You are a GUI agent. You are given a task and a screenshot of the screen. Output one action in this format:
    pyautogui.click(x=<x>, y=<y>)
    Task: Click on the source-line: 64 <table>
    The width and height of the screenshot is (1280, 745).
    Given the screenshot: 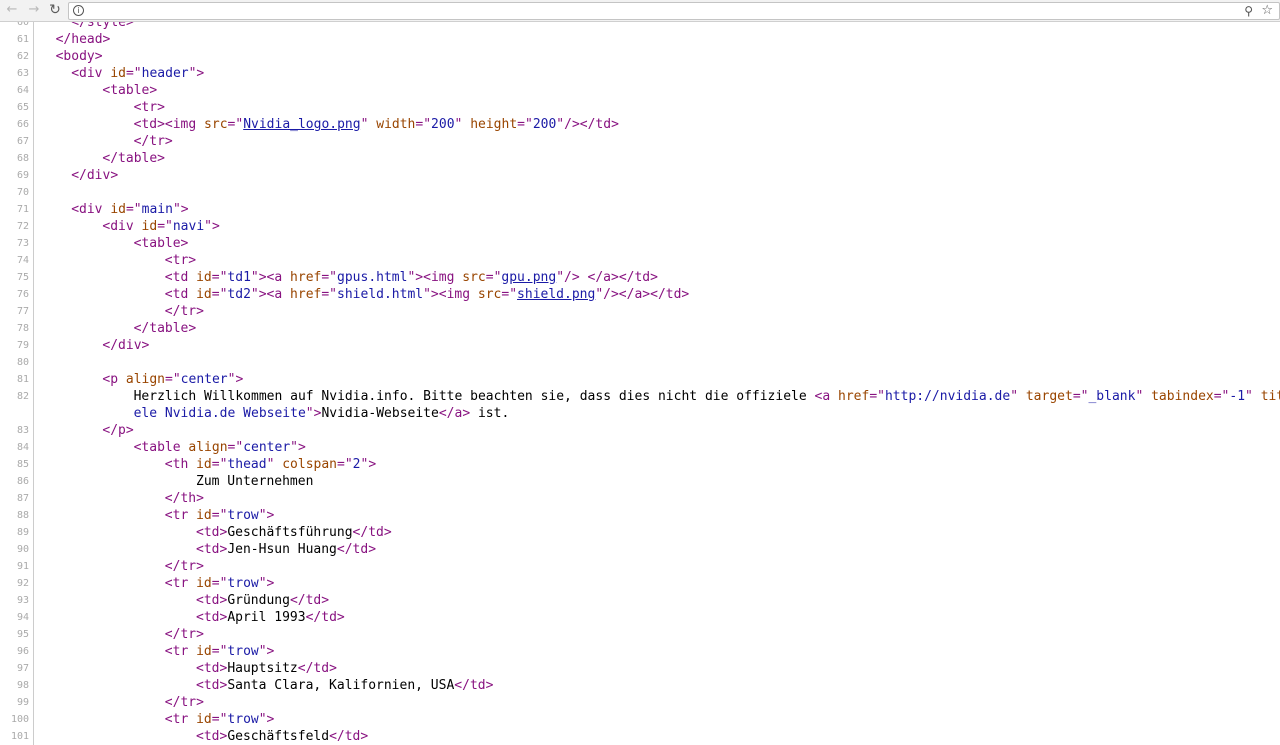 What is the action you would take?
    pyautogui.click(x=640, y=90)
    